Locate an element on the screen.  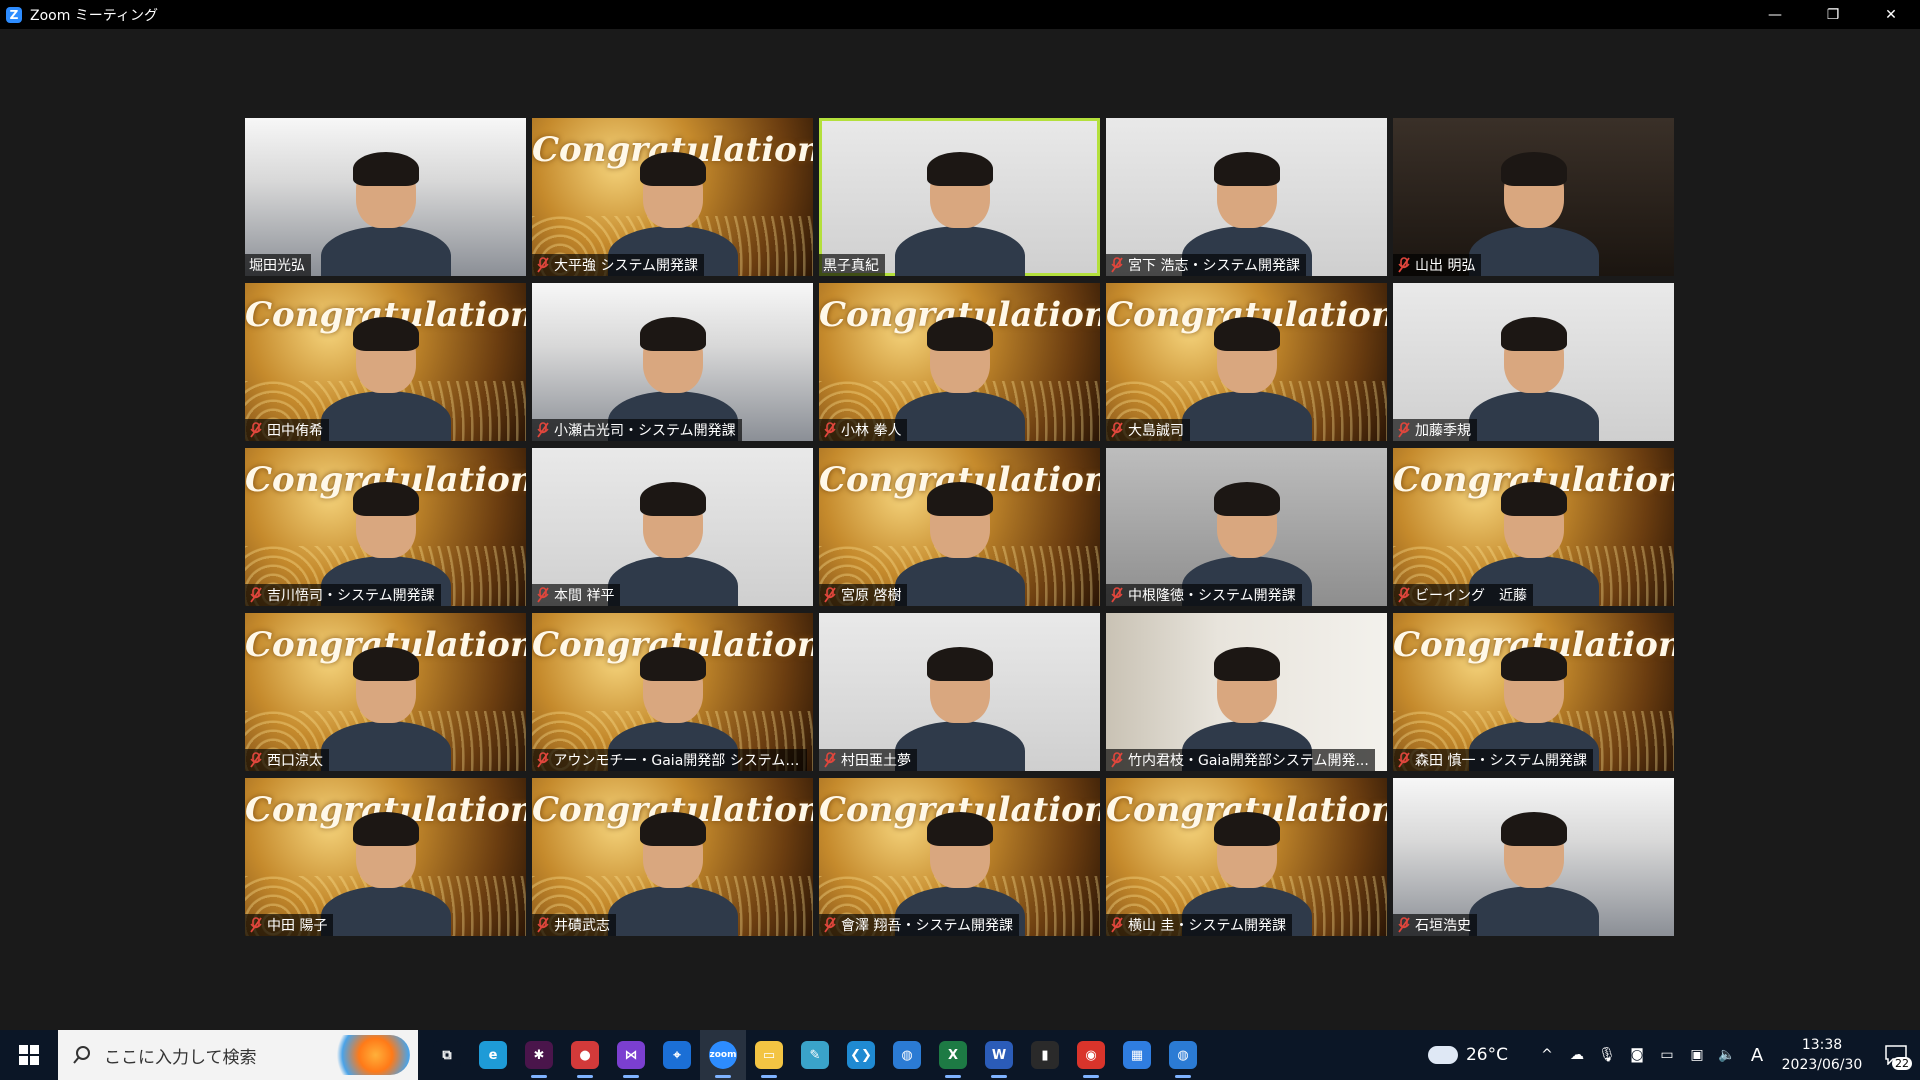
volume-icon: 🔈 is located at coordinates (1727, 1055).